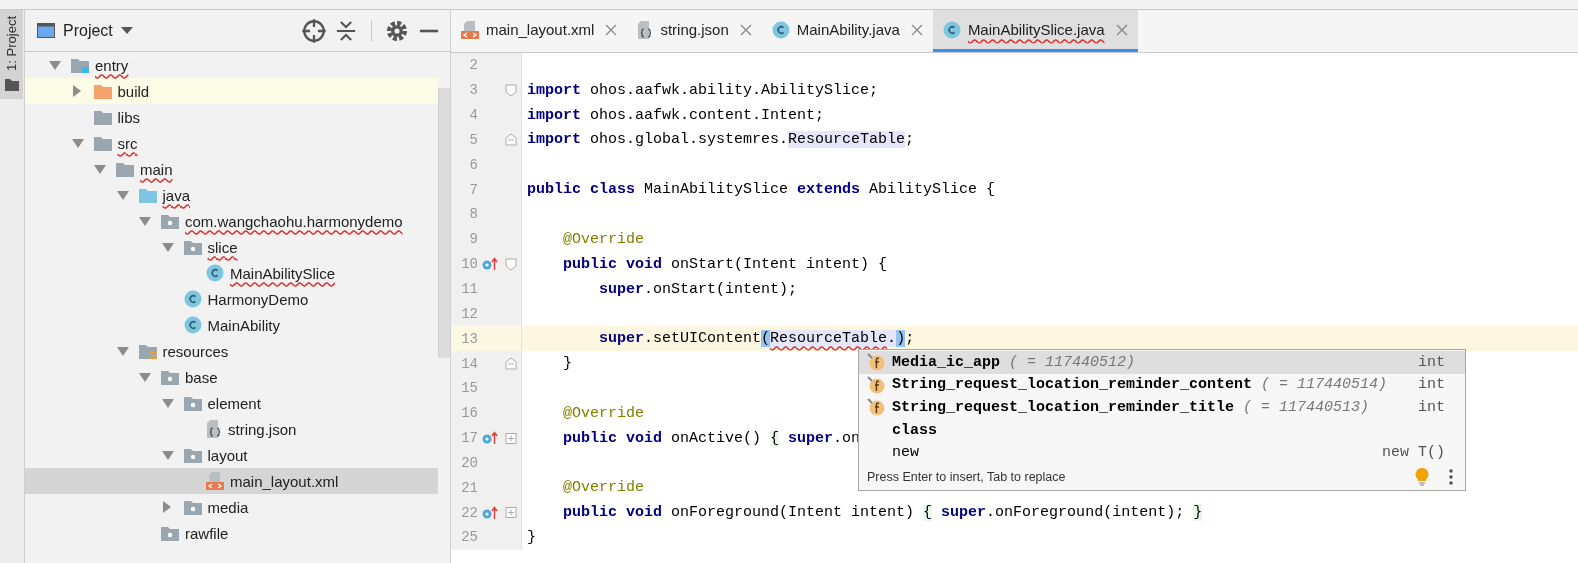 This screenshot has width=1578, height=563. What do you see at coordinates (231, 455) in the screenshot?
I see `tree-item: layout` at bounding box center [231, 455].